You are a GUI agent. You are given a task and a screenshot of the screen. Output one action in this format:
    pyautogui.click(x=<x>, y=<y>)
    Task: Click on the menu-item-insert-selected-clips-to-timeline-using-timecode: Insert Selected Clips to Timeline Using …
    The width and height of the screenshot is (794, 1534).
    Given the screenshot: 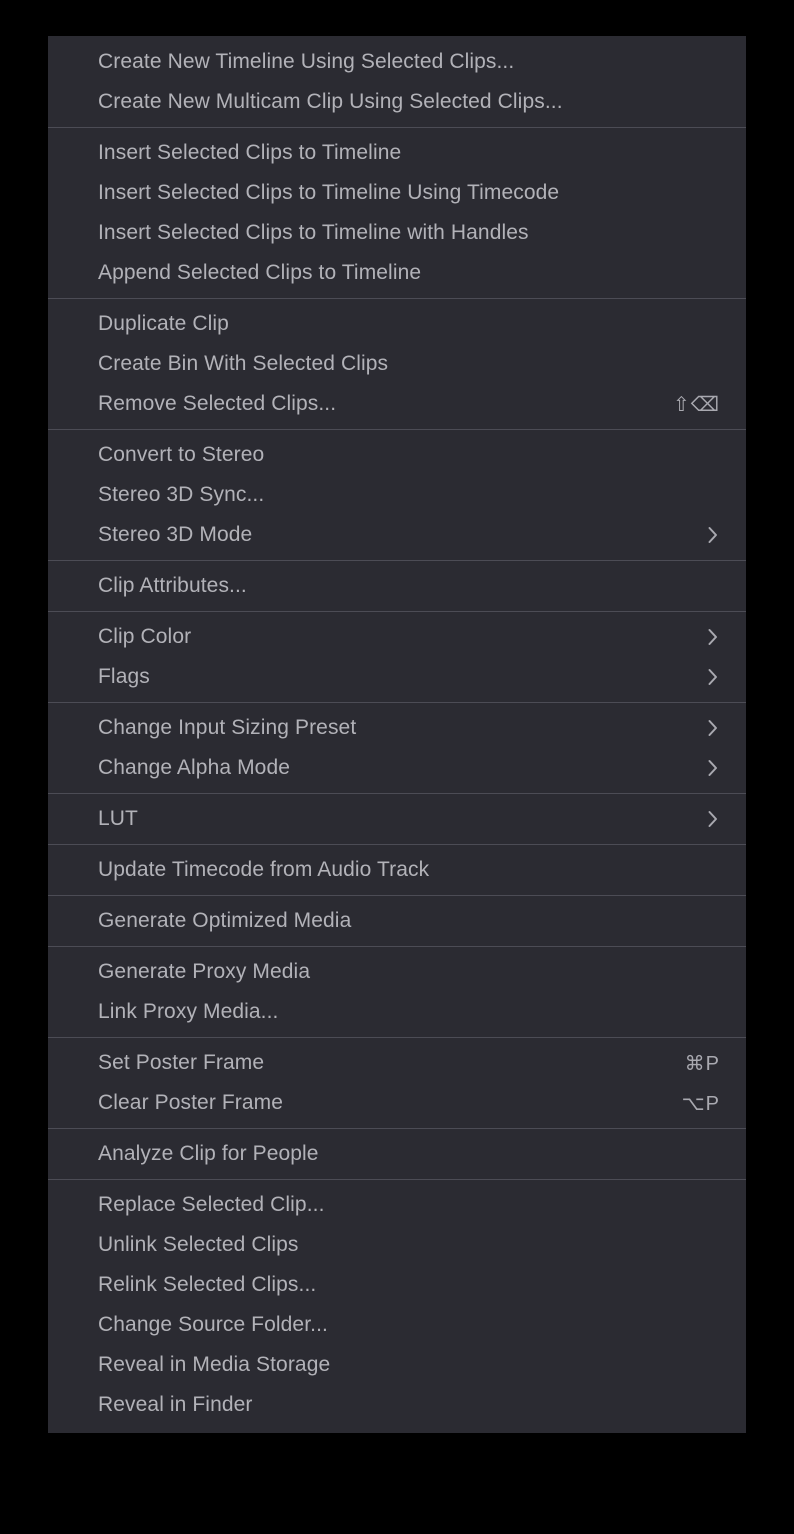 What is the action you would take?
    pyautogui.click(x=397, y=193)
    